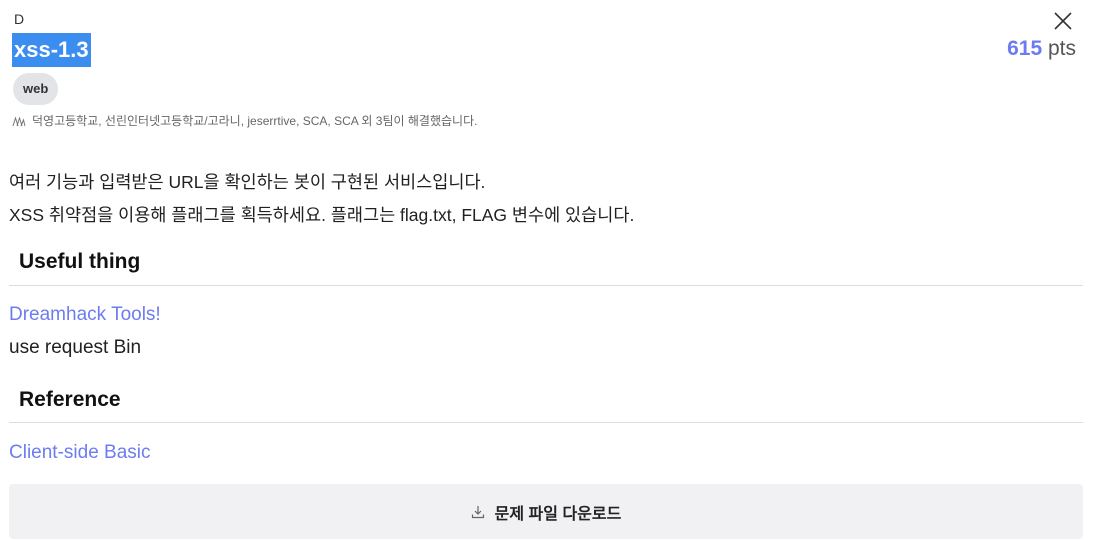 Image resolution: width=1094 pixels, height=540 pixels. Describe the element at coordinates (558, 514) in the screenshot. I see `download-label: 문제 파일 다운로드` at that location.